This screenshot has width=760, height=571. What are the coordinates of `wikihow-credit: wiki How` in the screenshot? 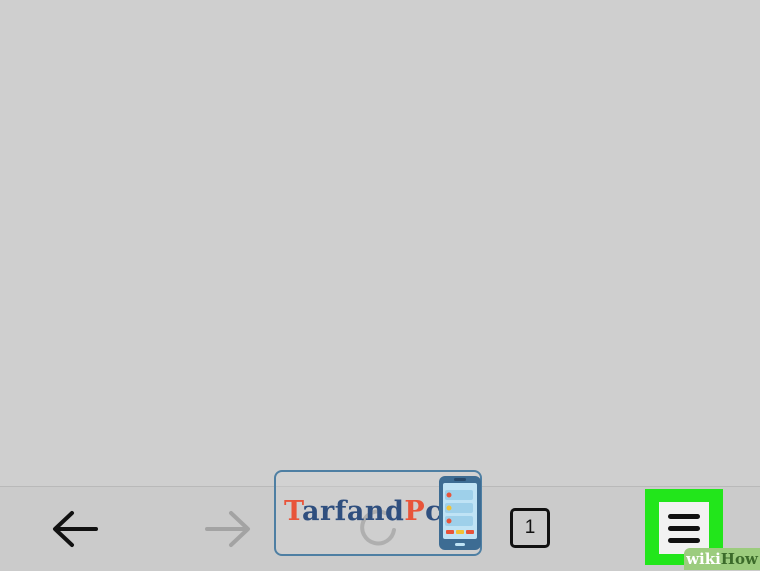 It's located at (722, 559).